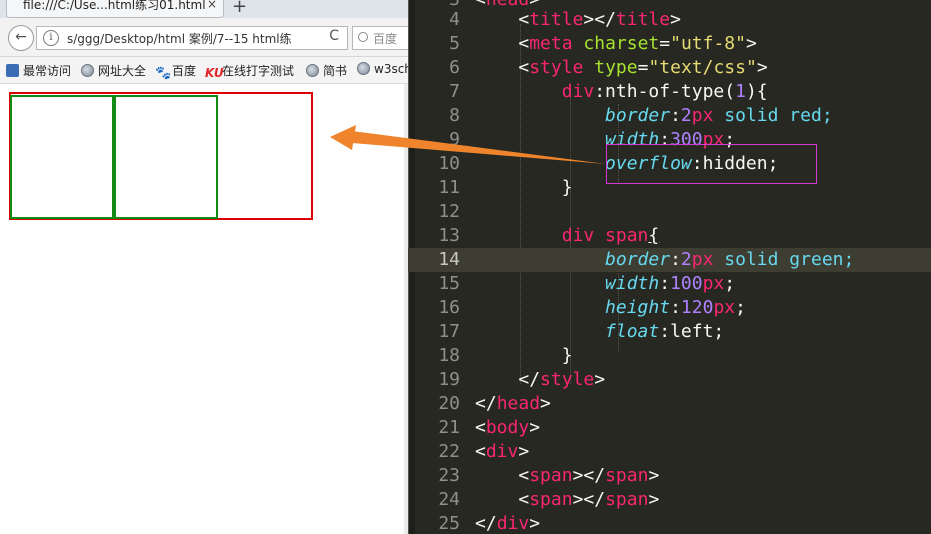  I want to click on bookmark-label: w3sch, so click(391, 69).